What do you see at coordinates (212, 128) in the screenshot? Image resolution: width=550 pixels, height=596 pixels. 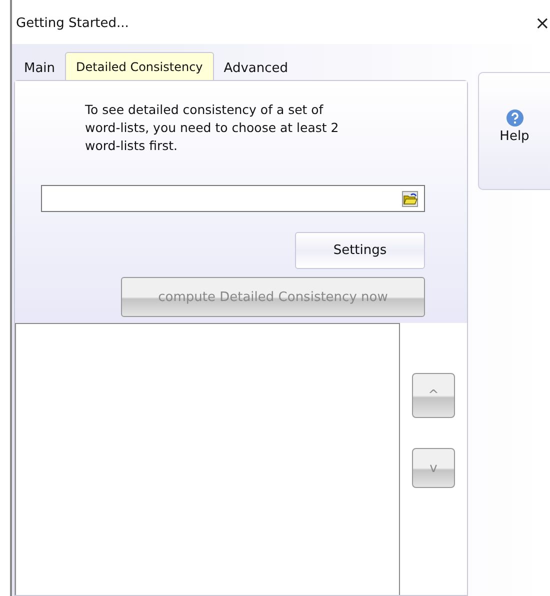 I see `instructions-text: To see detailed consistency of a set of word-lists, you need to choose at least 2 word-lists first.` at bounding box center [212, 128].